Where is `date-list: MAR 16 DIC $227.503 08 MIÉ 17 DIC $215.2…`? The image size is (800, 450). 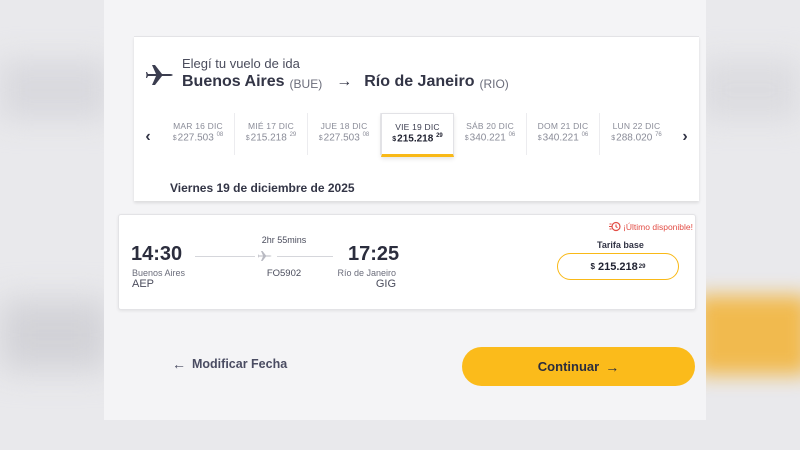 date-list: MAR 16 DIC $227.503 08 MIÉ 17 DIC $215.2… is located at coordinates (418, 136).